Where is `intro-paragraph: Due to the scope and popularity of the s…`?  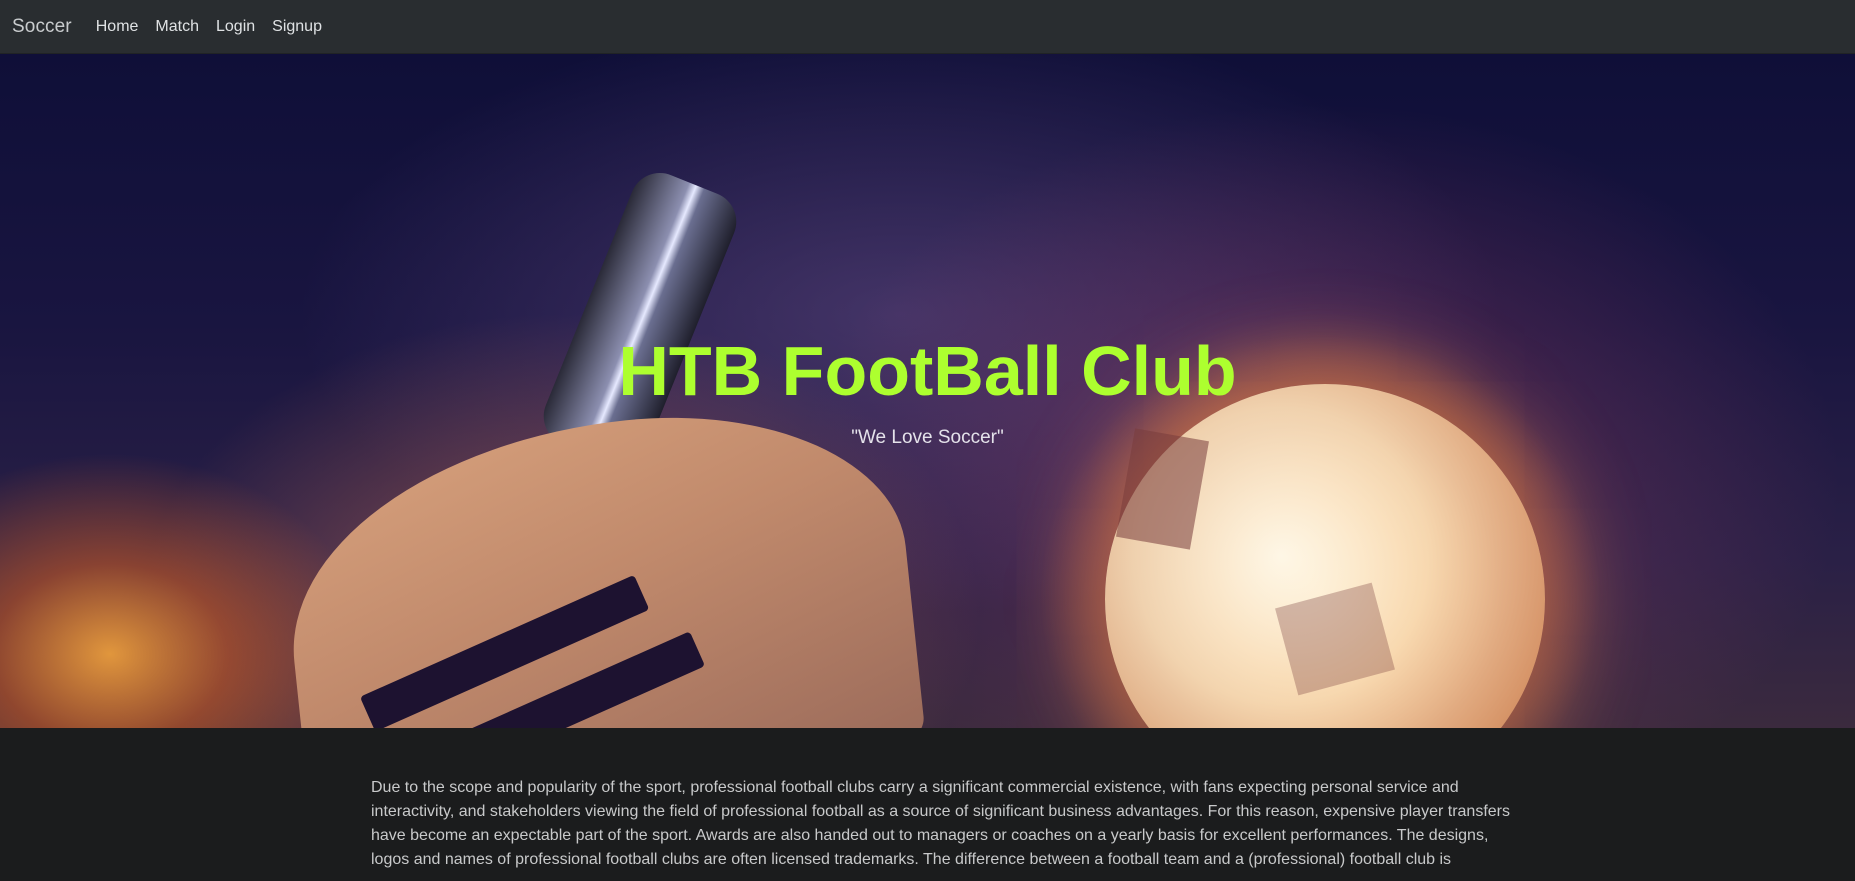
intro-paragraph: Due to the scope and popularity of the s… is located at coordinates (940, 823).